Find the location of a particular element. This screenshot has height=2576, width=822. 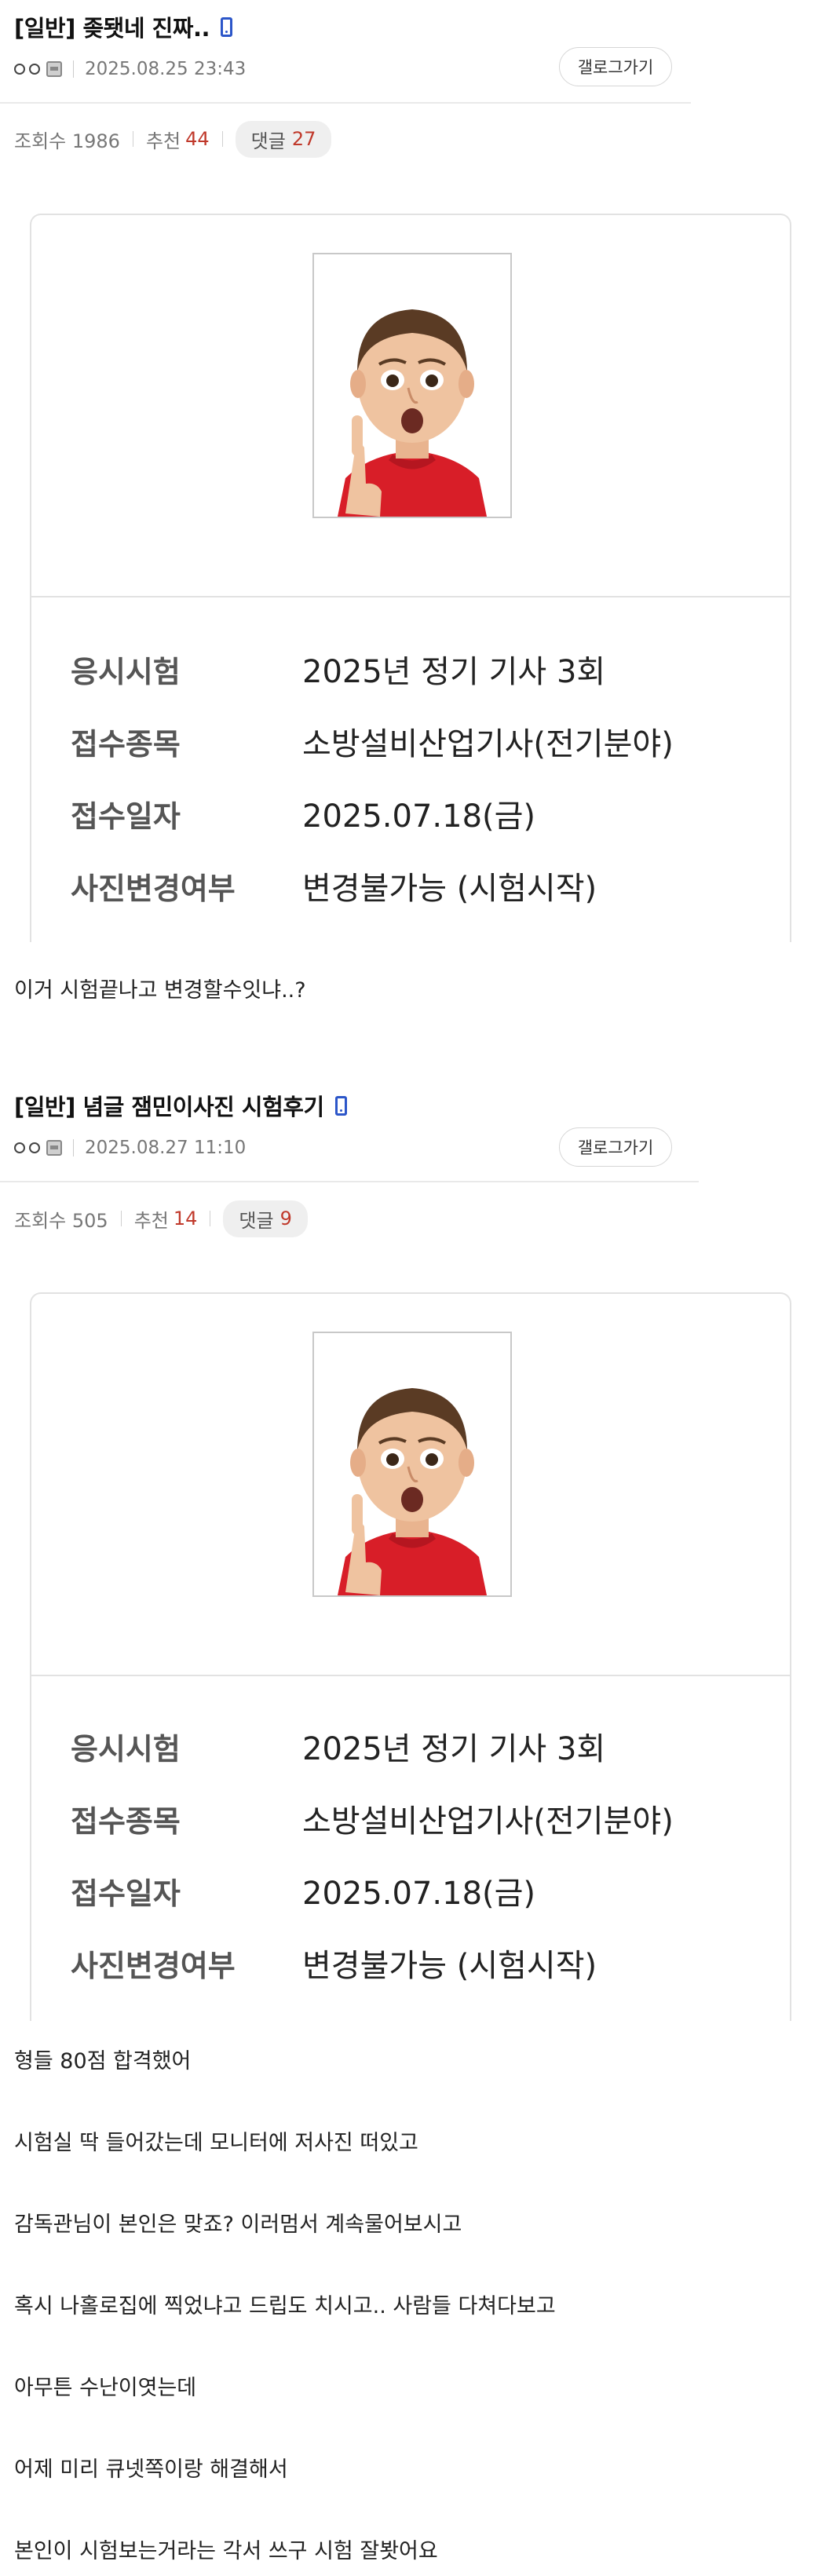

view-count: 조회수 1986 is located at coordinates (67, 141).